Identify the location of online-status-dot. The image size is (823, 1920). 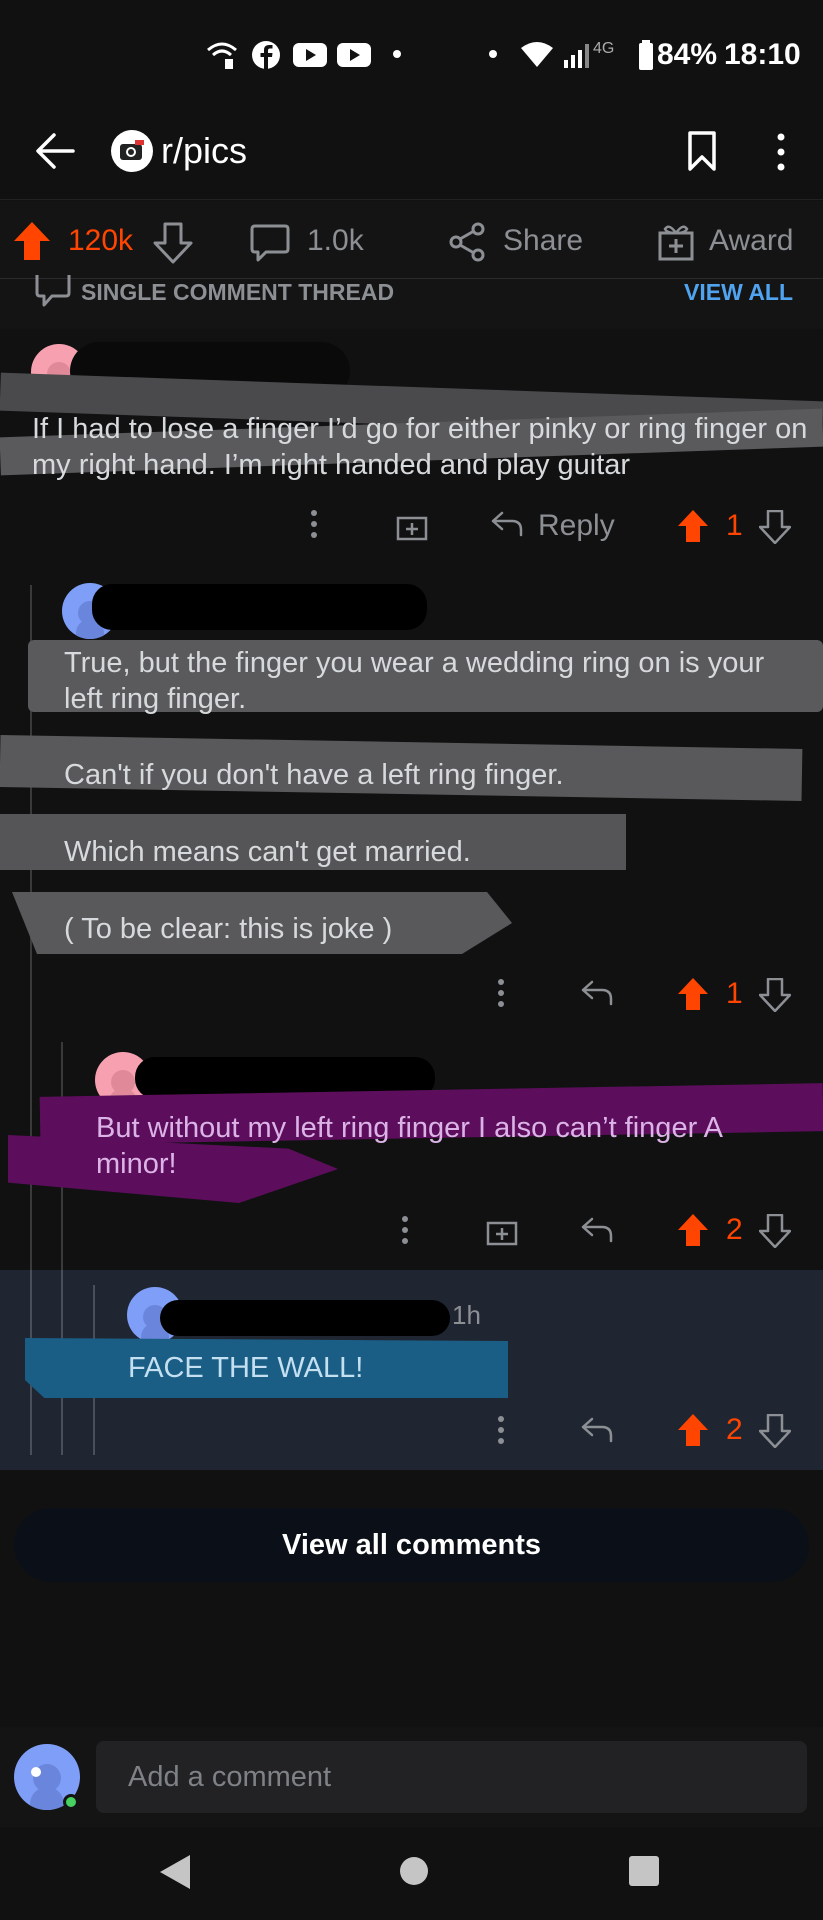
(71, 1802).